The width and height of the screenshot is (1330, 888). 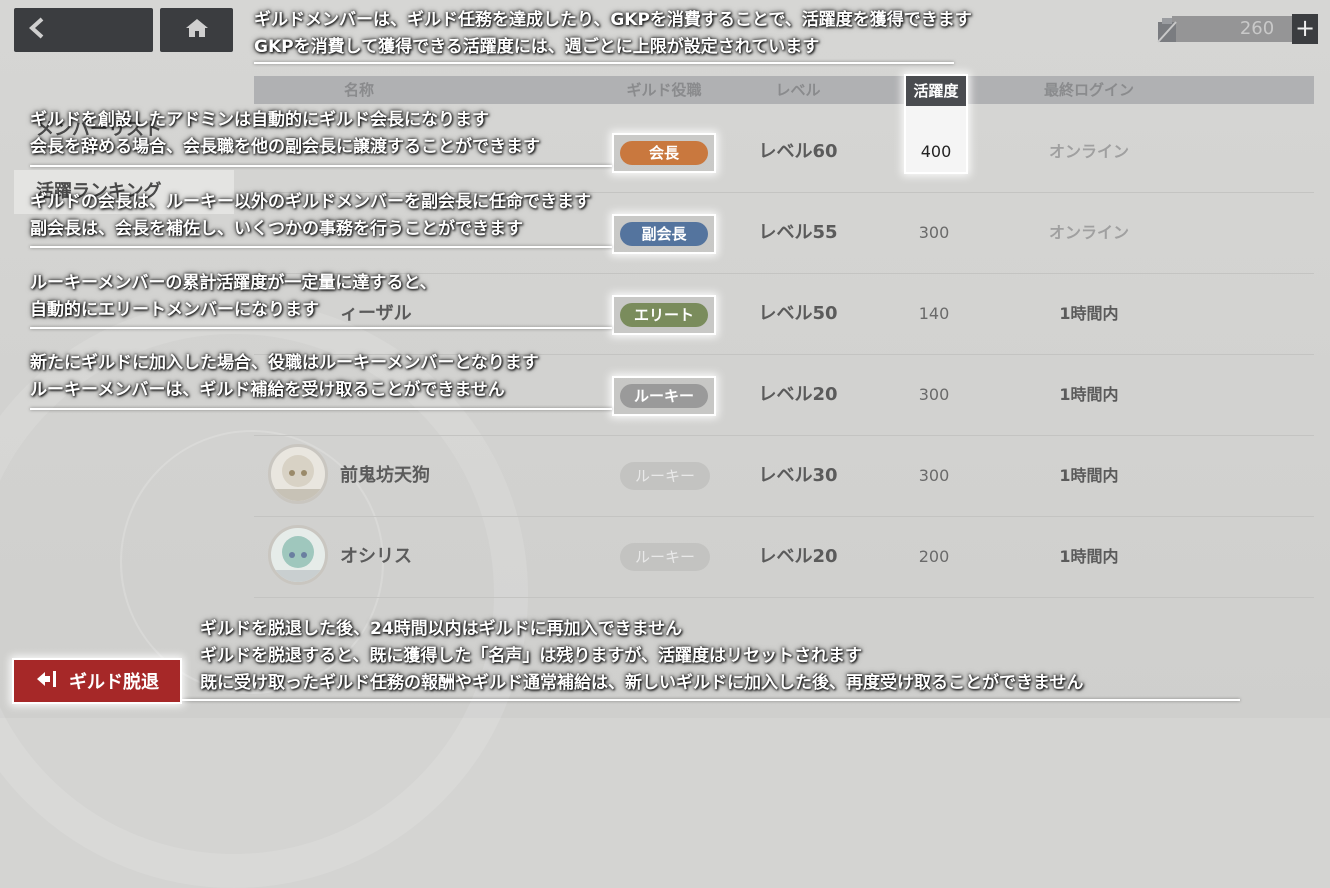 I want to click on header-role: ギルド役職, so click(x=664, y=90).